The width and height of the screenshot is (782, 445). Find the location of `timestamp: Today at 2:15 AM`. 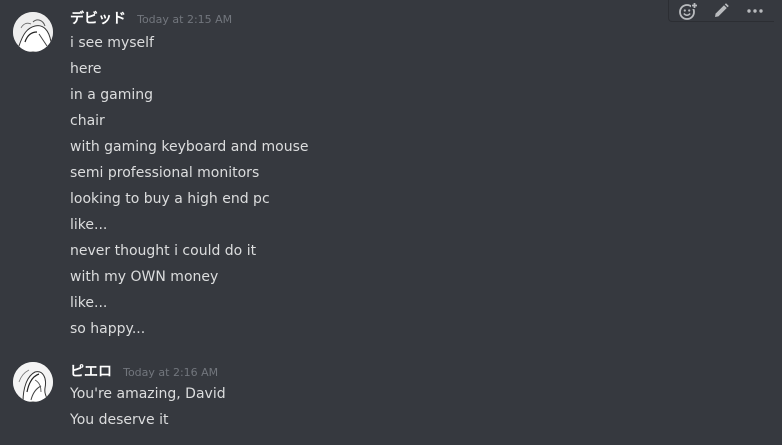

timestamp: Today at 2:15 AM is located at coordinates (184, 19).